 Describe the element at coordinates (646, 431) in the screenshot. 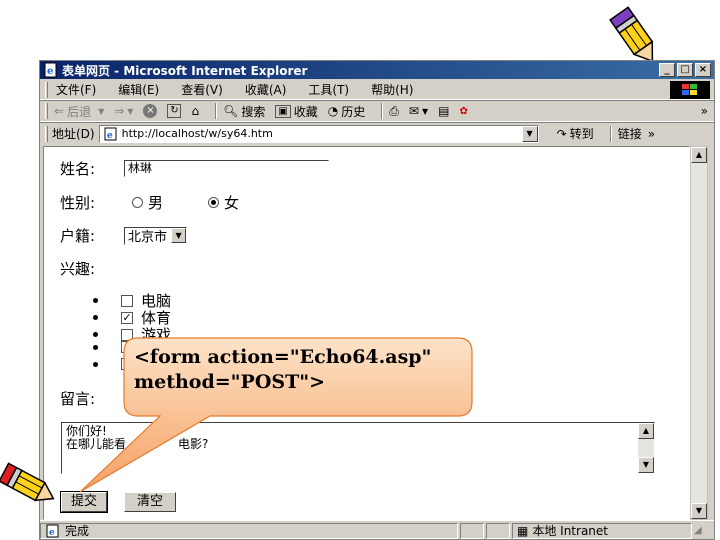

I see `textarea-scroll-up-icon: ▲` at that location.